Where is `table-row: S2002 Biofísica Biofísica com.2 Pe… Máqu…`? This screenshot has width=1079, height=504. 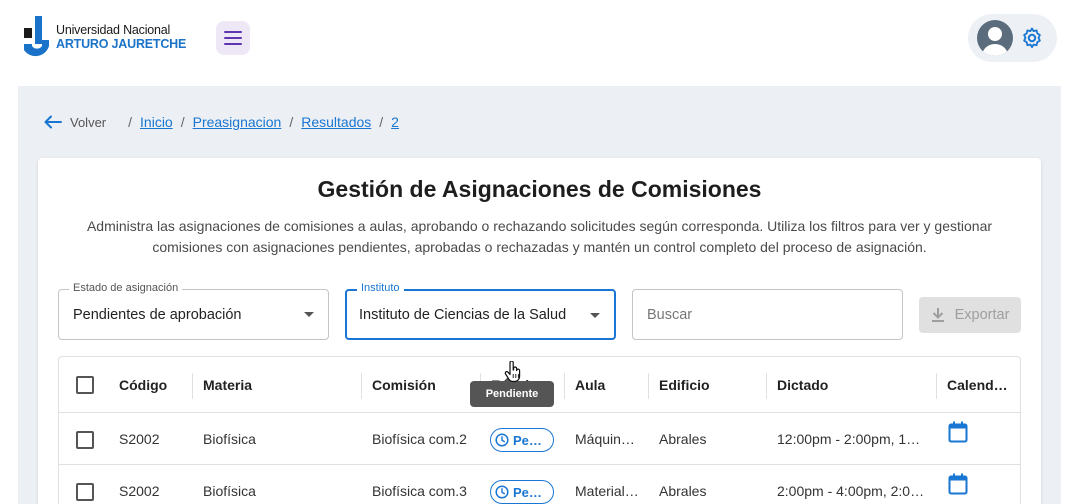
table-row: S2002 Biofísica Biofísica com.2 Pe… Máqu… is located at coordinates (539, 439).